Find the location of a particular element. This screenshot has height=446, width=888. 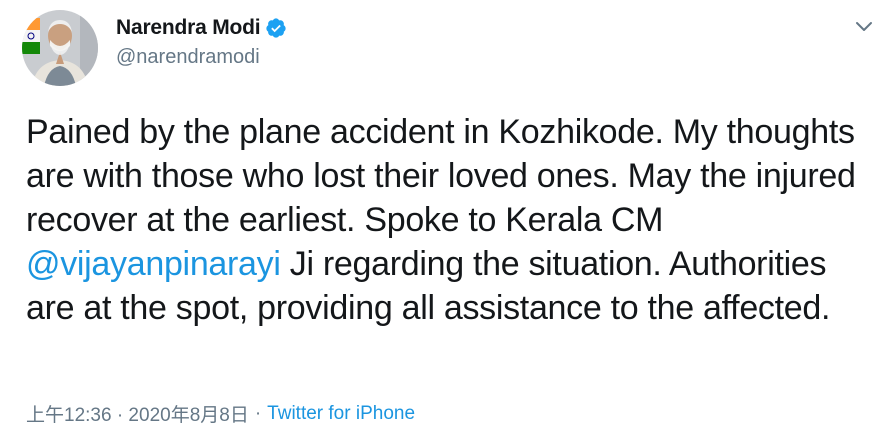

name-row: Narendra Modi is located at coordinates (201, 28).